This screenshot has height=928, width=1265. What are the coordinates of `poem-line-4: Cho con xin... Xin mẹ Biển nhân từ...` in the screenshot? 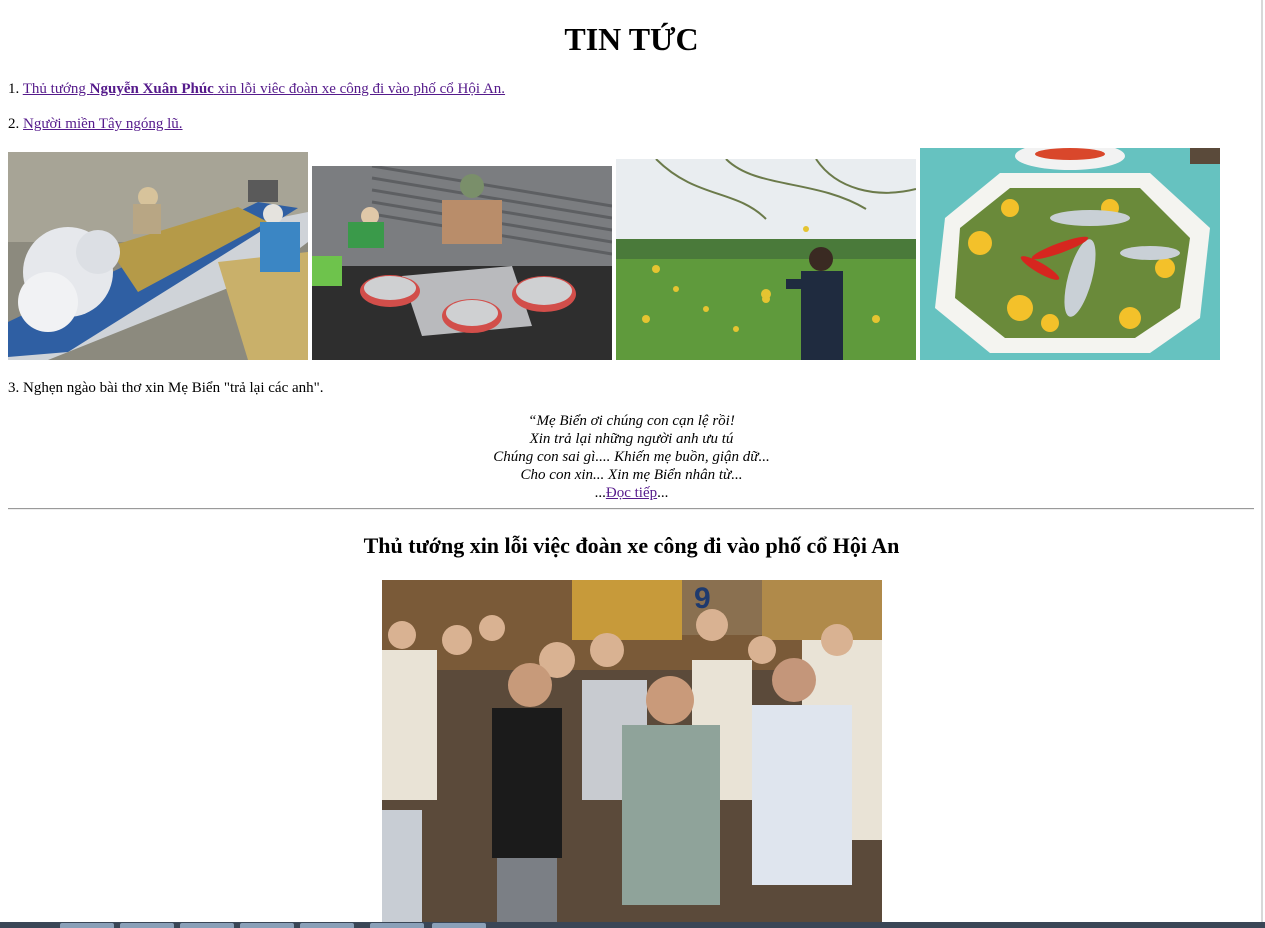 It's located at (631, 475).